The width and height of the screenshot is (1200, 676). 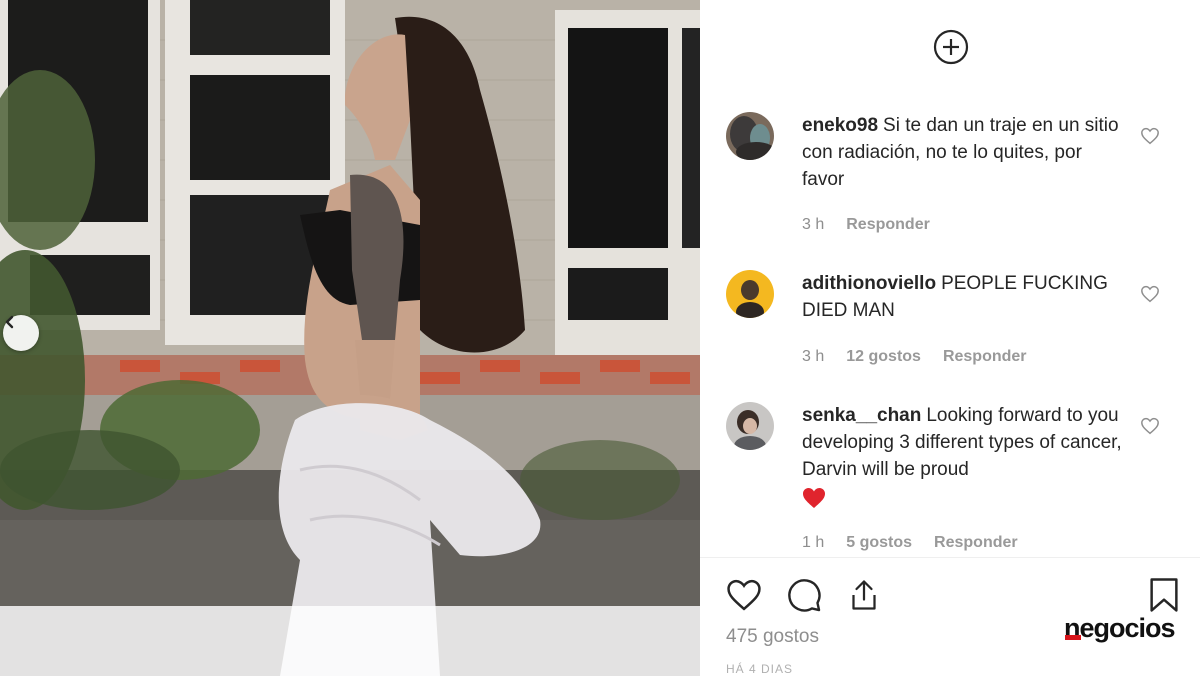 I want to click on bookmark-icon, so click(x=1164, y=595).